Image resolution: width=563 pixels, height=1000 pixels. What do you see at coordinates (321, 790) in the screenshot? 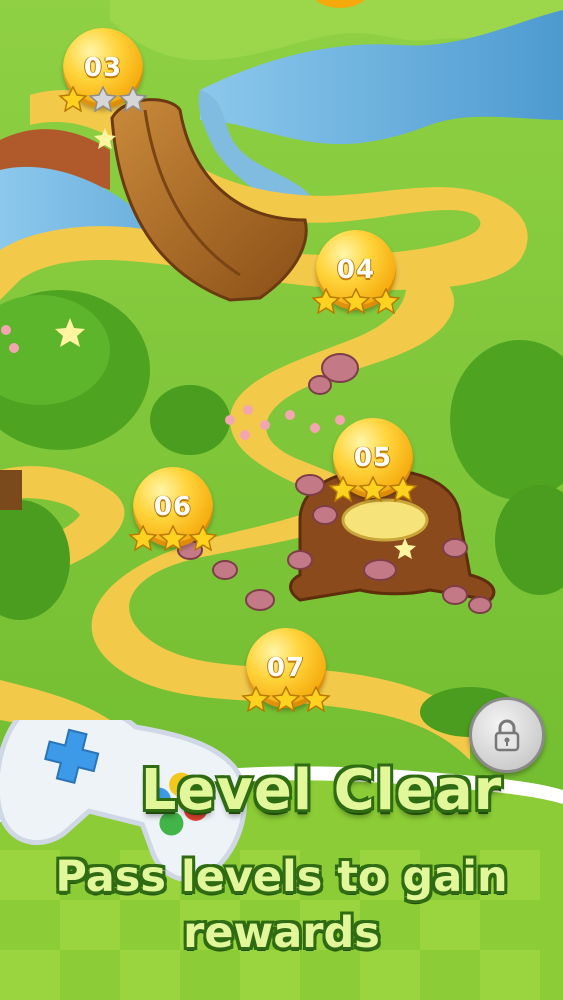
I see `promo-title: Level Clear` at bounding box center [321, 790].